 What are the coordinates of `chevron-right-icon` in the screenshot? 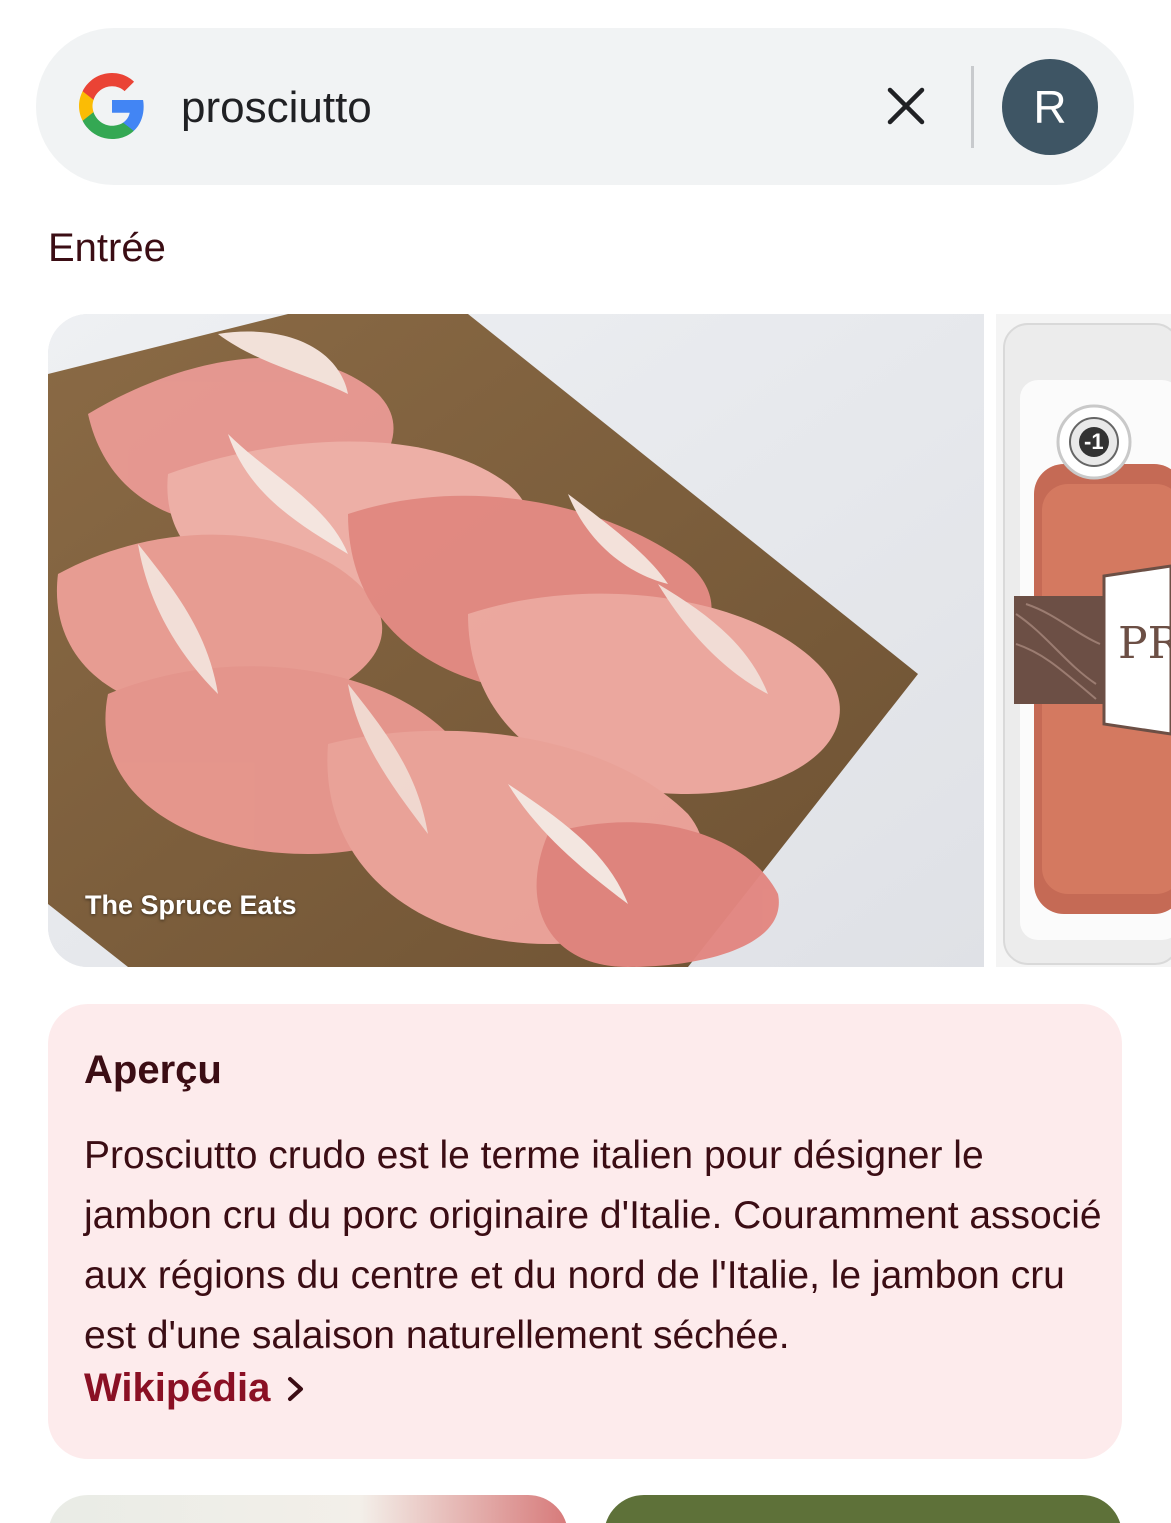 It's located at (296, 1388).